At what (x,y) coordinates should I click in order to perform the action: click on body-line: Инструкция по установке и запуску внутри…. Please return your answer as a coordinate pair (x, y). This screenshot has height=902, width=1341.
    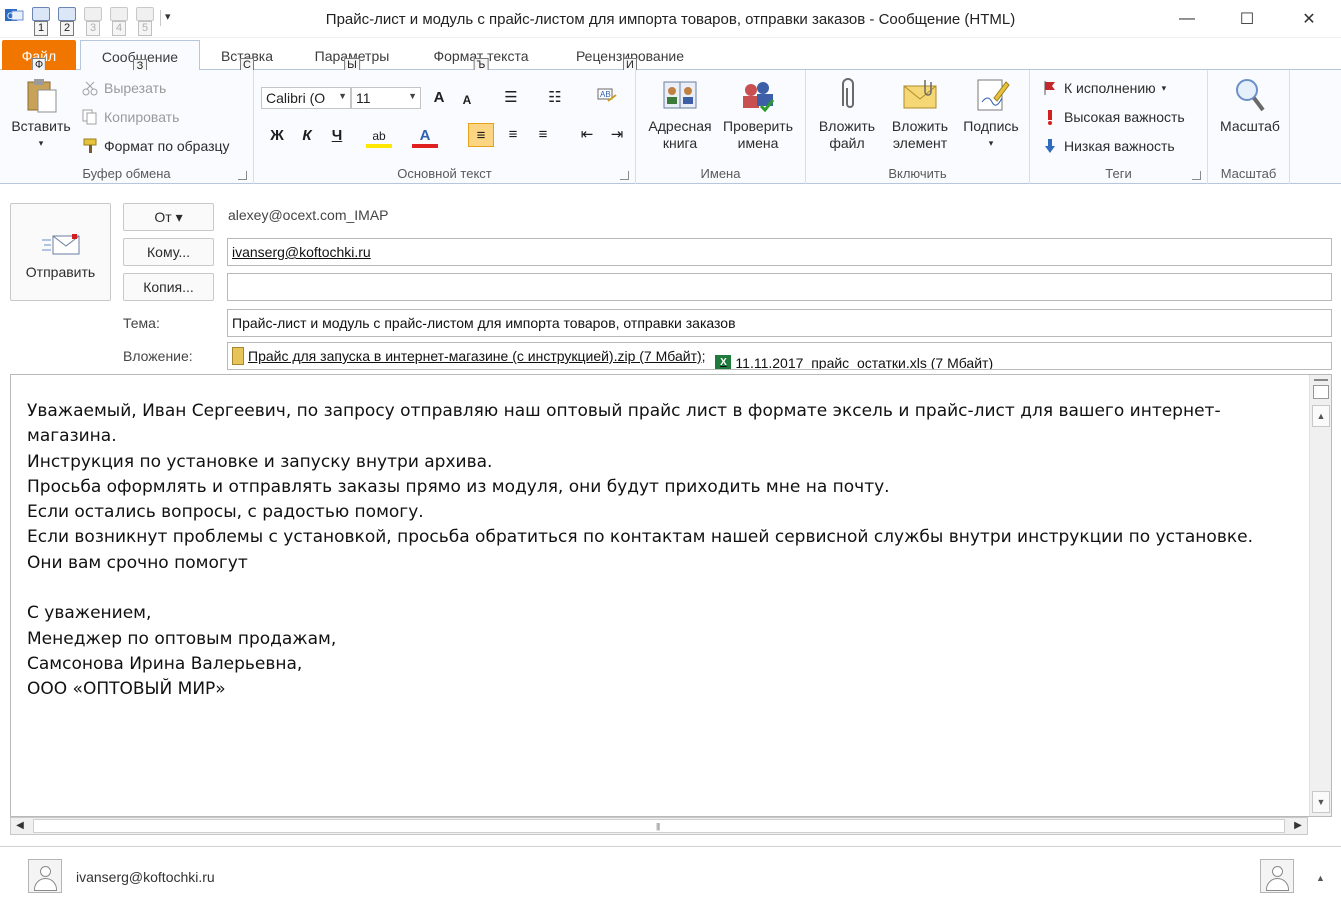
    Looking at the image, I should click on (260, 461).